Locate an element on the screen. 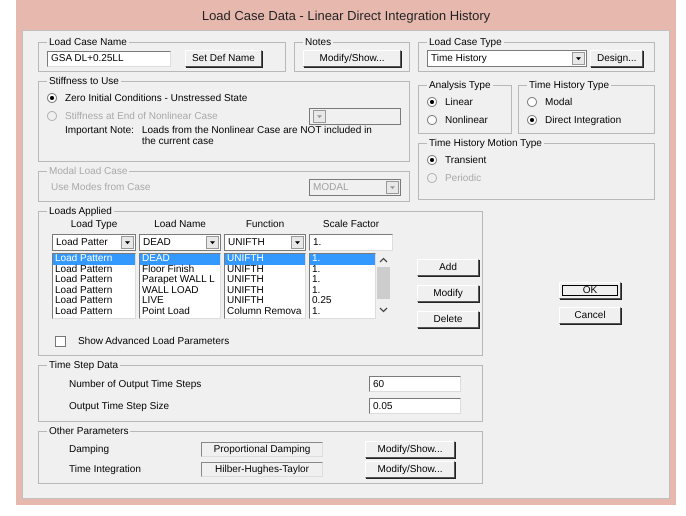 Image resolution: width=686 pixels, height=516 pixels. group-label: Other Parameters is located at coordinates (89, 431).